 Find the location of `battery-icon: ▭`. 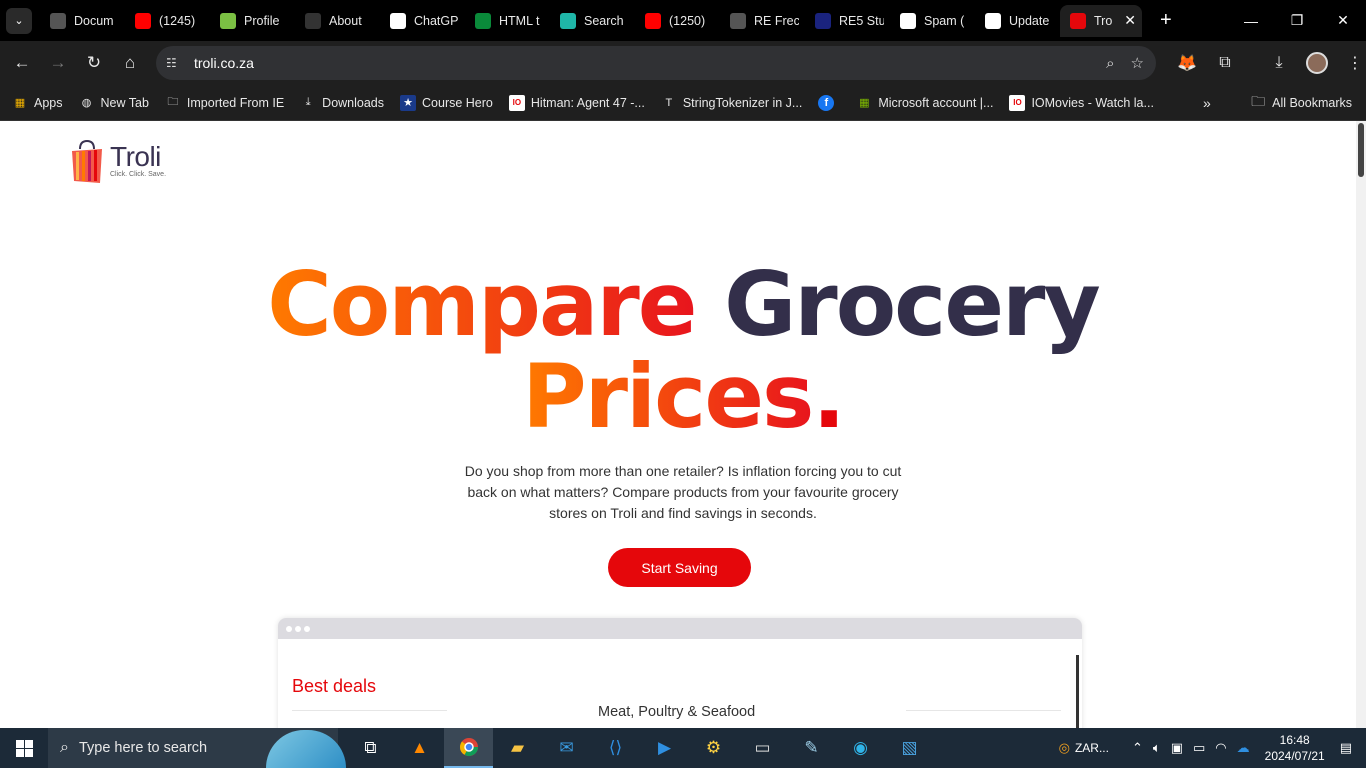

battery-icon: ▭ is located at coordinates (1199, 748).